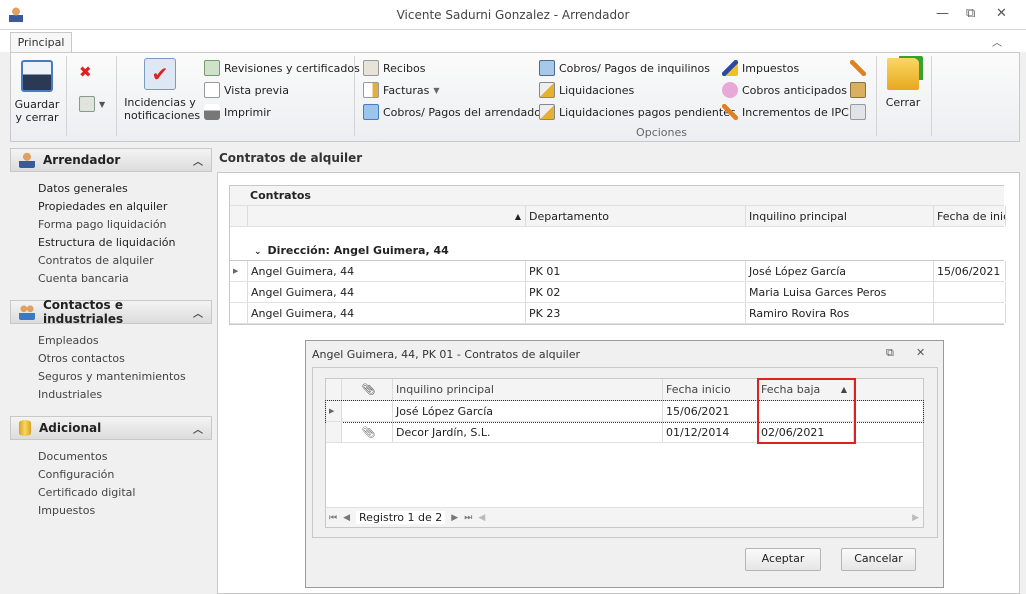 Image resolution: width=1026 pixels, height=594 pixels. I want to click on column-header-fecha-inicio: Fecha inicio, so click(710, 389).